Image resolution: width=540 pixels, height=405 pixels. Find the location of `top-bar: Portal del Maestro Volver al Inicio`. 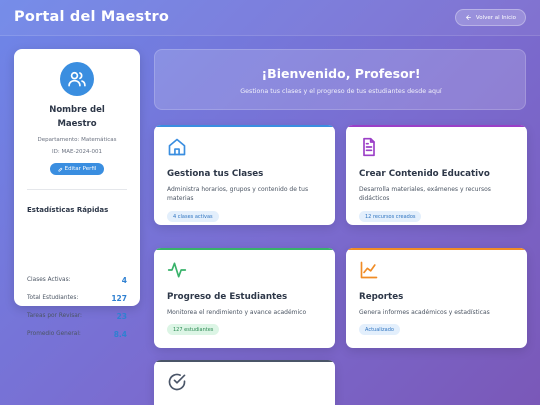

top-bar: Portal del Maestro Volver al Inicio is located at coordinates (270, 18).